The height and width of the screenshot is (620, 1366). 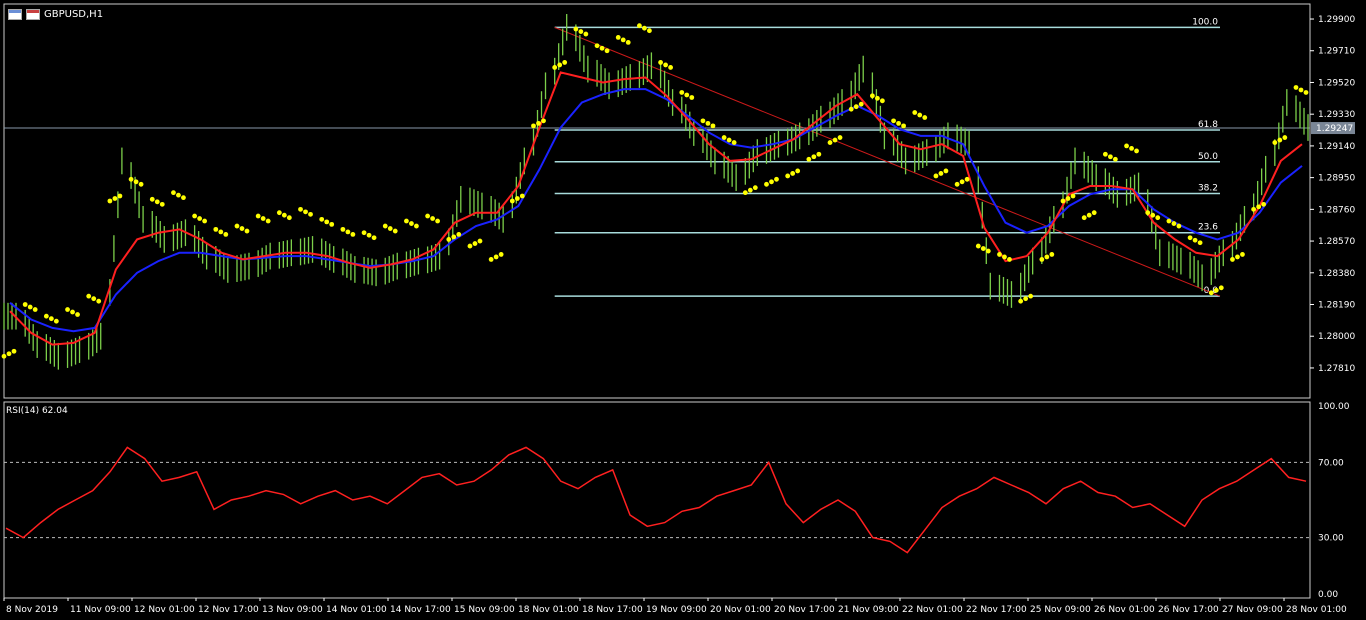 I want to click on x-tick-label: 21 Nov 09:00, so click(x=868, y=610).